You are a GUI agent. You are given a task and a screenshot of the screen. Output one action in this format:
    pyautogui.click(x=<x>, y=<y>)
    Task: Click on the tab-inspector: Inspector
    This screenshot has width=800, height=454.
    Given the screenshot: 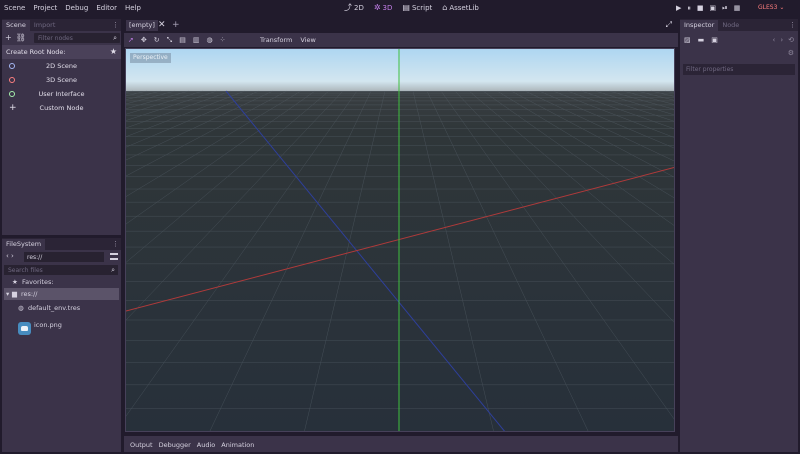 What is the action you would take?
    pyautogui.click(x=699, y=25)
    